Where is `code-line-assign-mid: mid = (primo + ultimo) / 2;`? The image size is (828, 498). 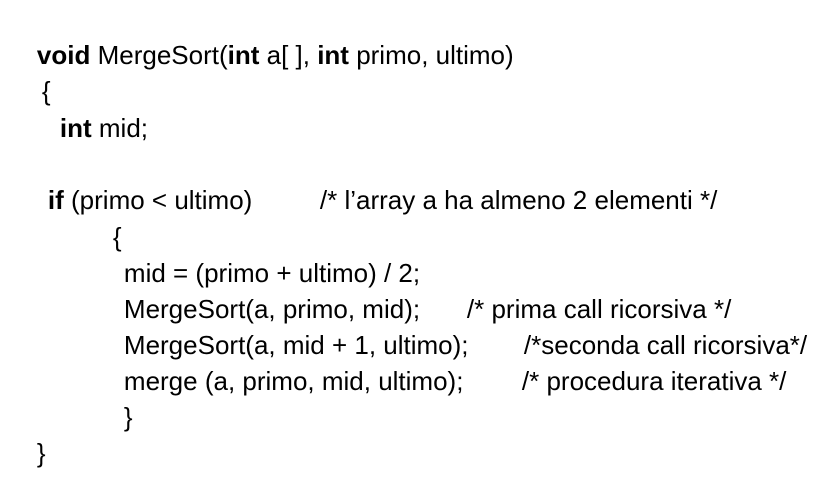
code-line-assign-mid: mid = (primo + ultimo) / 2; is located at coordinates (257, 258).